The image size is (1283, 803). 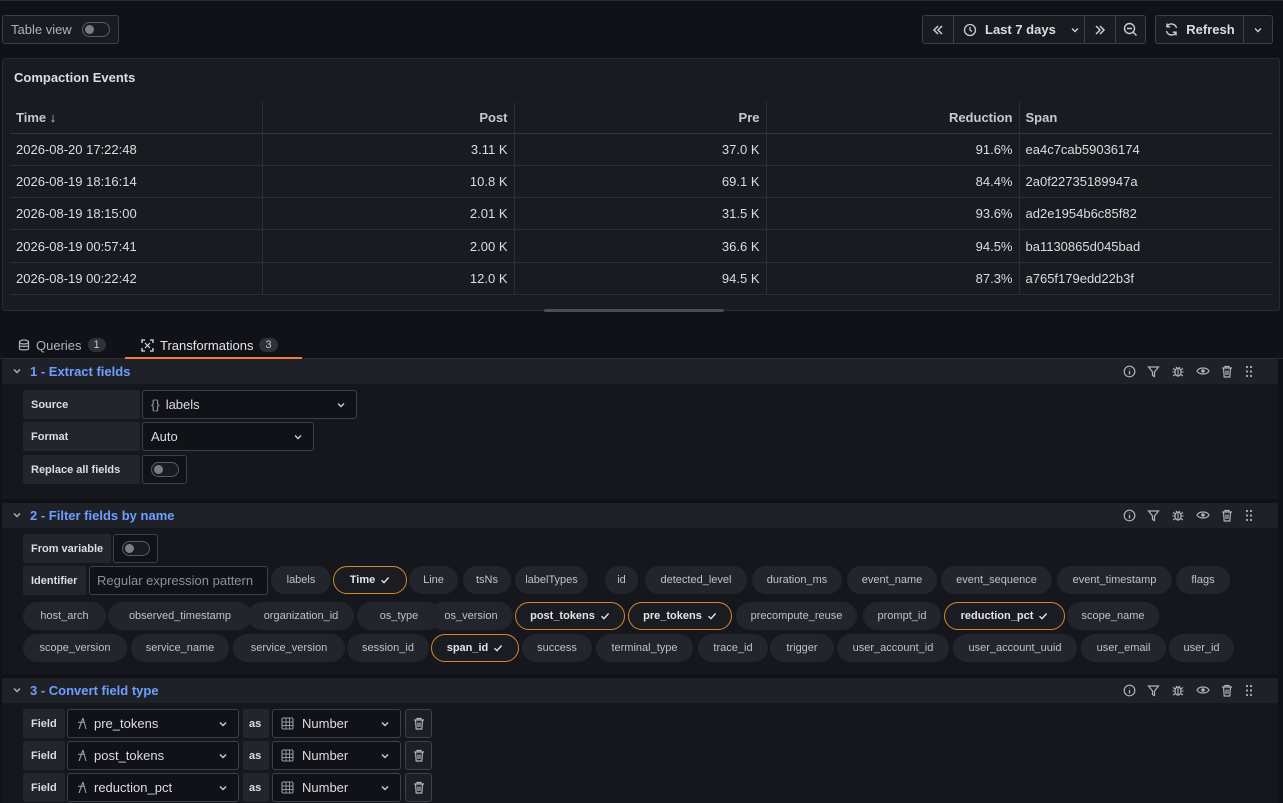 What do you see at coordinates (81, 469) in the screenshot?
I see `replace-all-fields-label: Replace all fields` at bounding box center [81, 469].